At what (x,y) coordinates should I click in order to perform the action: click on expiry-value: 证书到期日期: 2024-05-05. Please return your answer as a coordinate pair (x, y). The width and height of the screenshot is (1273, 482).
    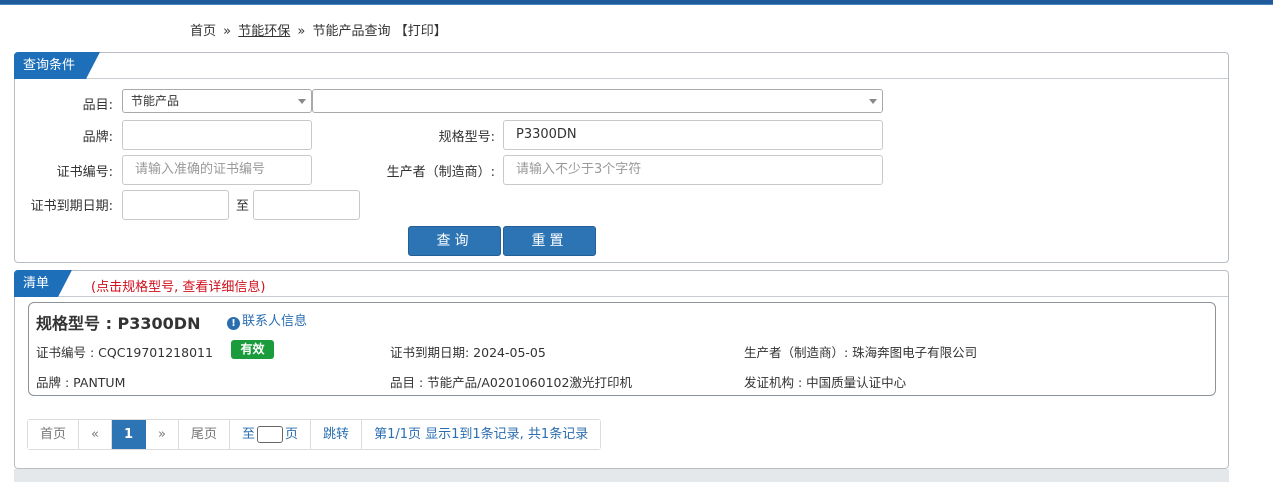
    Looking at the image, I should click on (468, 352).